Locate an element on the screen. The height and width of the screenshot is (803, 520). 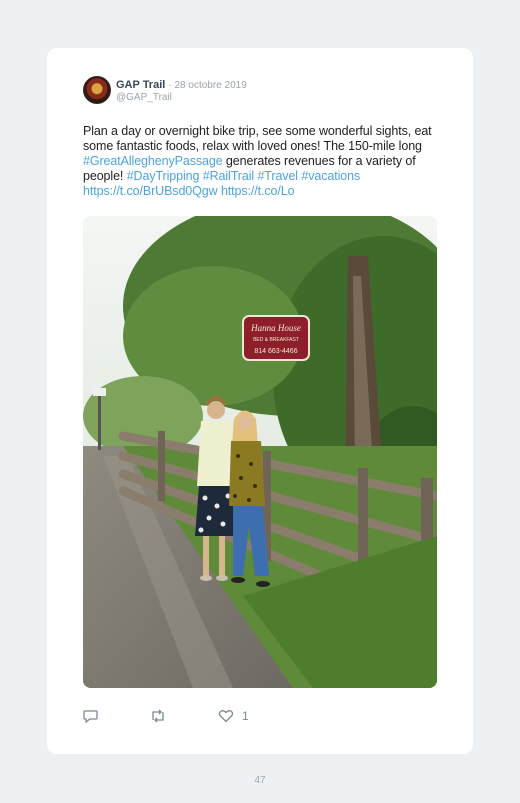
tweet-link: https://t.co/Lo is located at coordinates (258, 191).